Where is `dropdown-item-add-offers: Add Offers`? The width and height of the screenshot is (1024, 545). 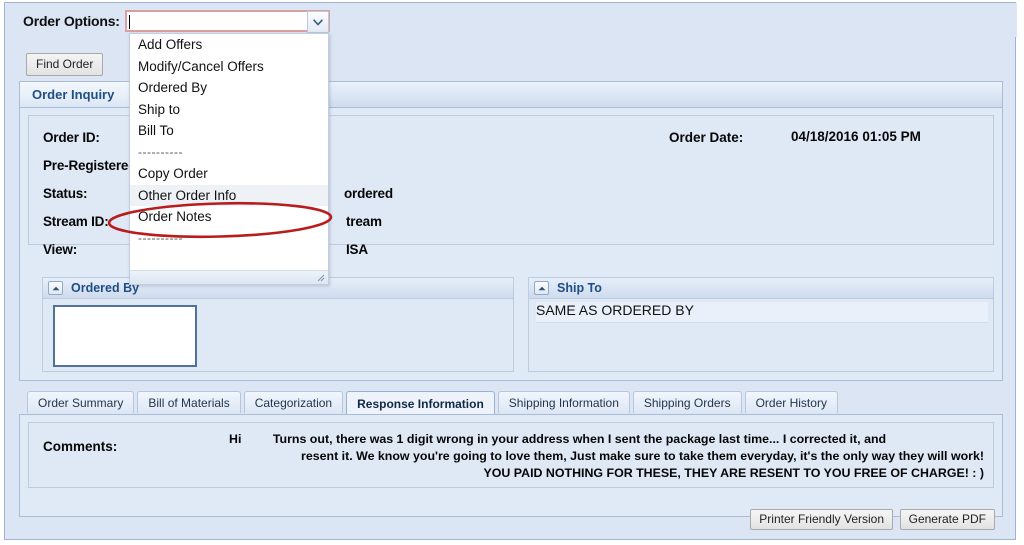
dropdown-item-add-offers: Add Offers is located at coordinates (229, 45).